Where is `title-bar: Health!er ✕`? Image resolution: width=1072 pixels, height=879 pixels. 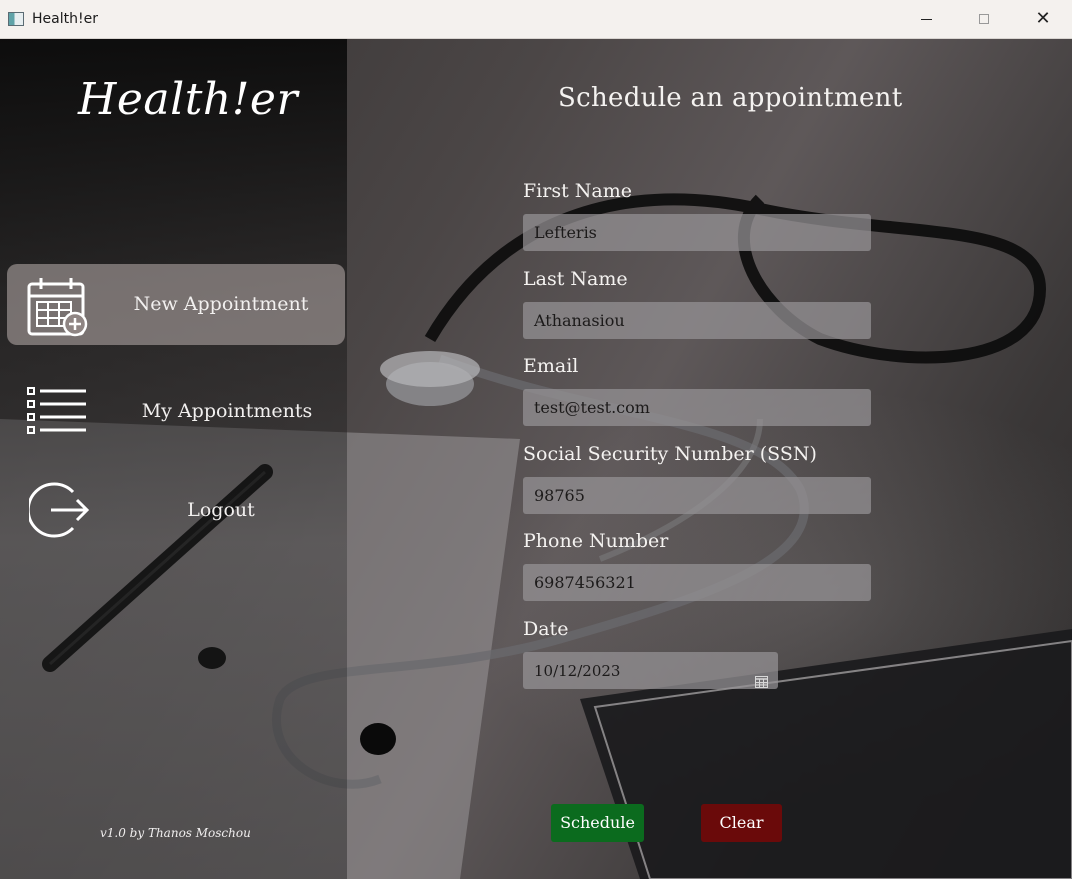
title-bar: Health!er ✕ is located at coordinates (536, 19).